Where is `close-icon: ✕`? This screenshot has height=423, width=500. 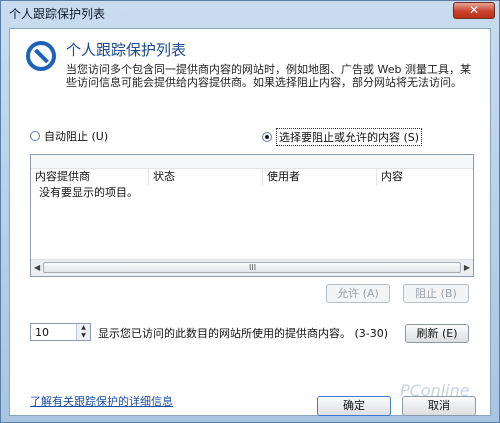
close-icon: ✕ is located at coordinates (474, 10).